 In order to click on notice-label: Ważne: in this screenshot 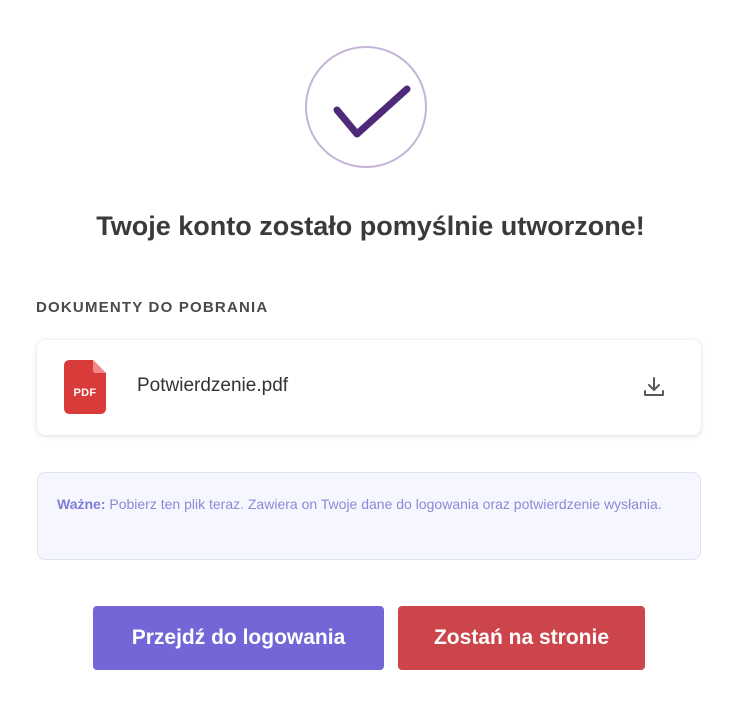, I will do `click(81, 504)`.